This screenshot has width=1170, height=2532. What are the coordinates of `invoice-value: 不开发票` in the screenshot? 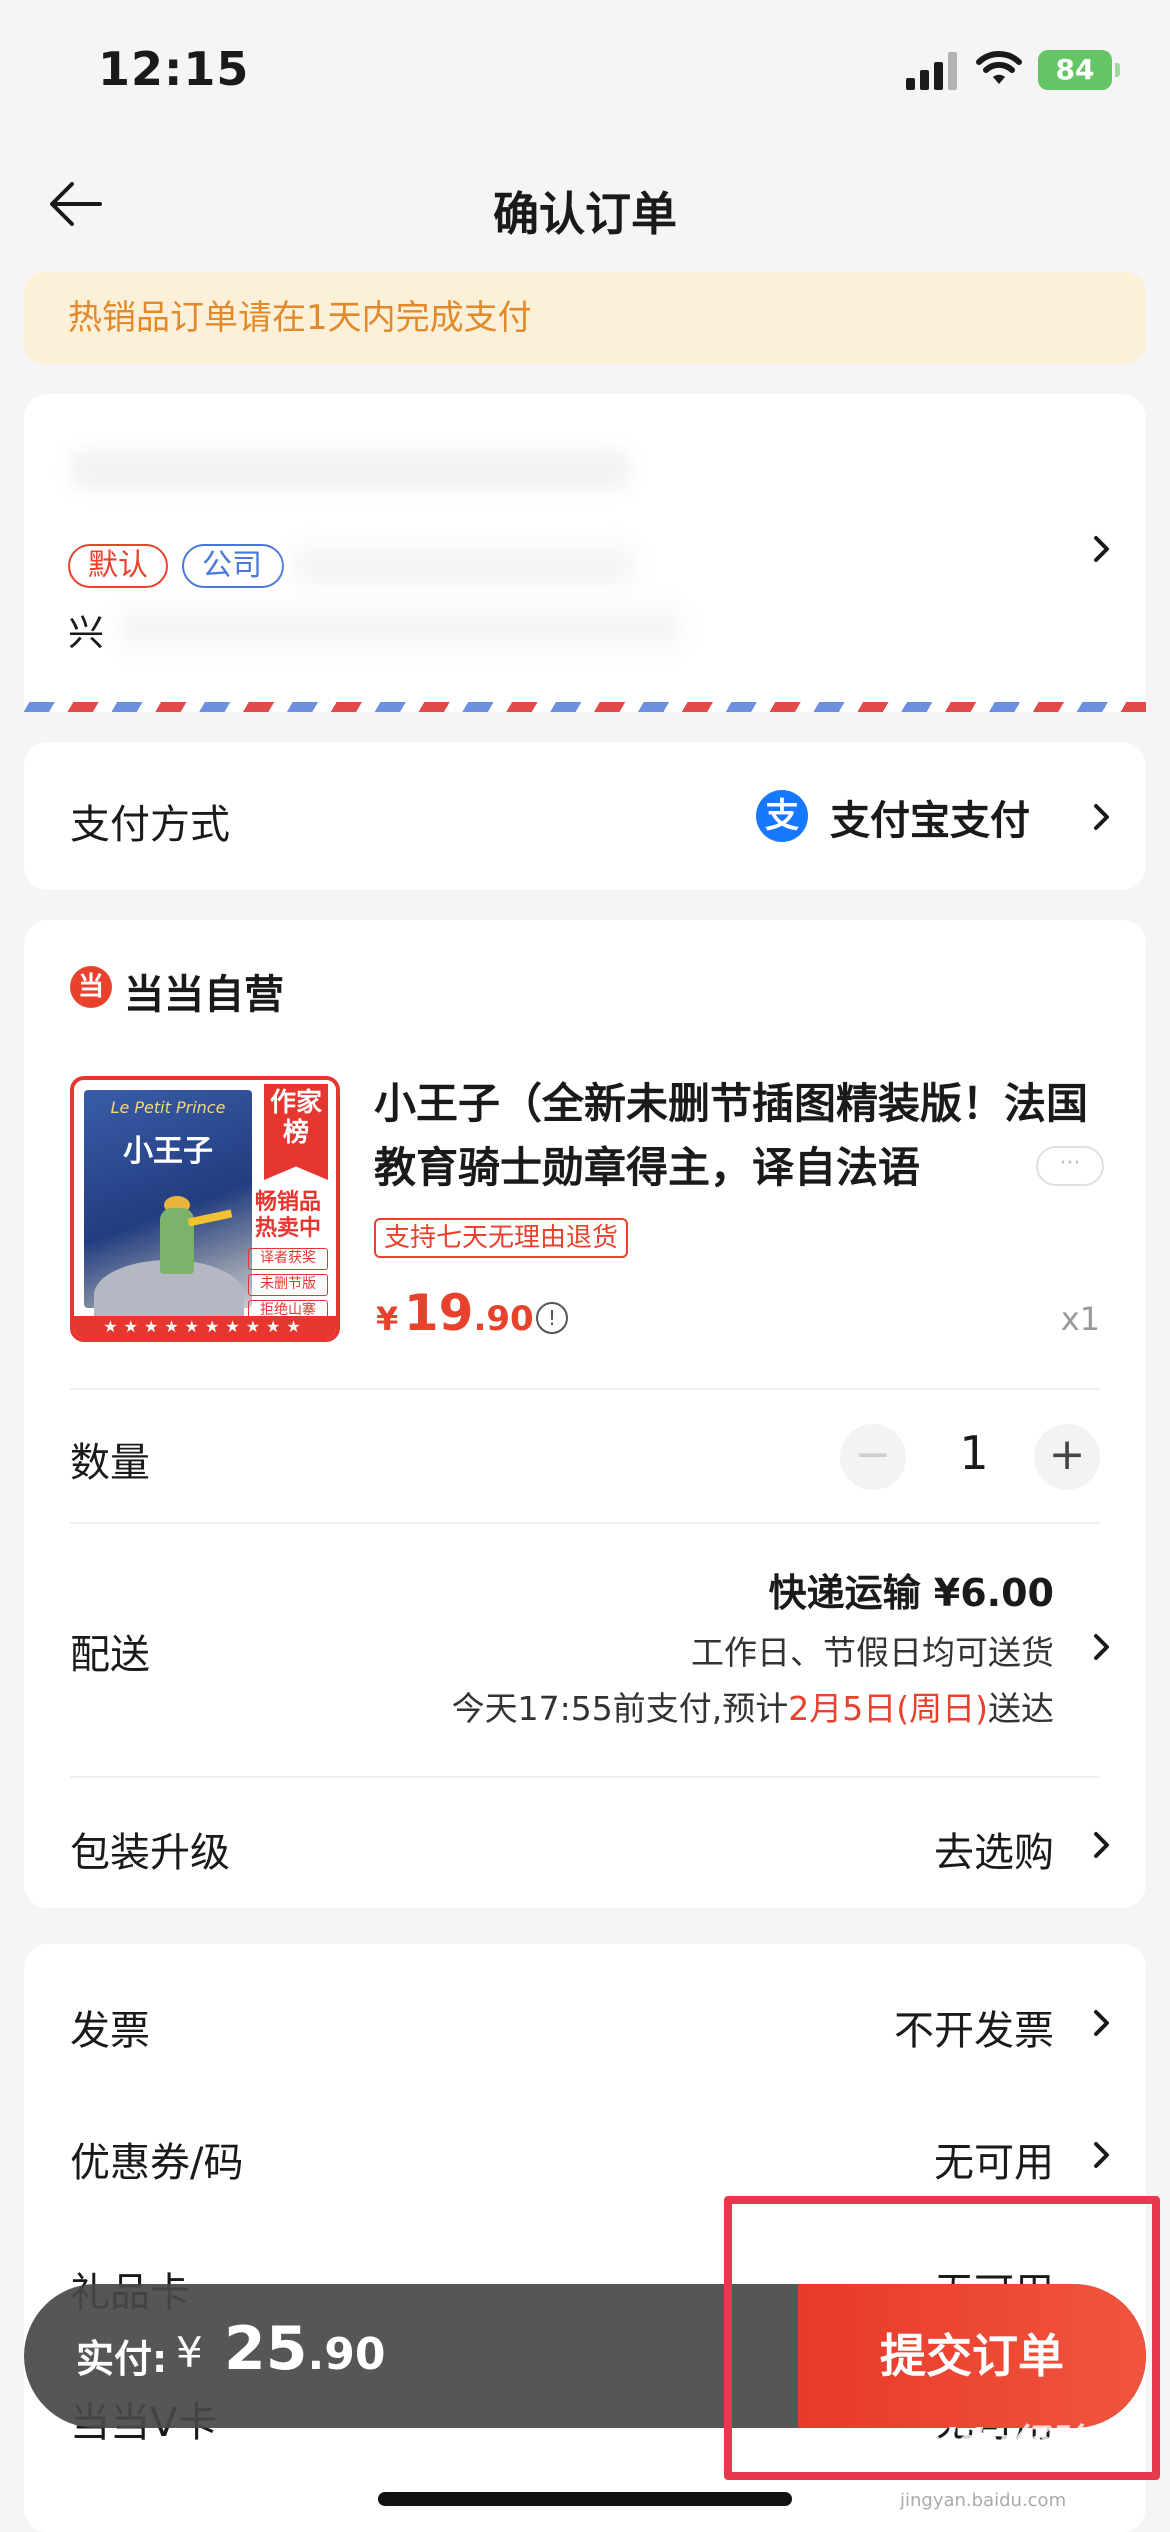 It's located at (974, 2027).